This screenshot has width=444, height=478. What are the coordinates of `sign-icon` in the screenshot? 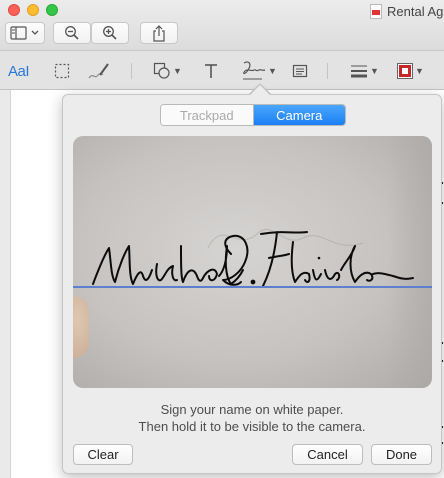 It's located at (254, 70).